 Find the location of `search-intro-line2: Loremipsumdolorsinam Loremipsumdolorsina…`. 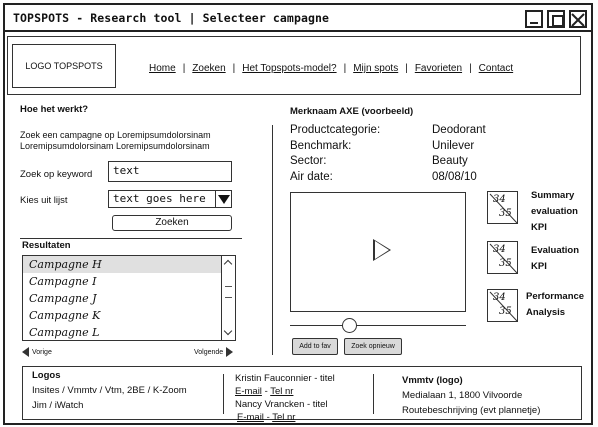

search-intro-line2: Loremipsumdolorsinam Loremipsumdolorsina… is located at coordinates (115, 146).